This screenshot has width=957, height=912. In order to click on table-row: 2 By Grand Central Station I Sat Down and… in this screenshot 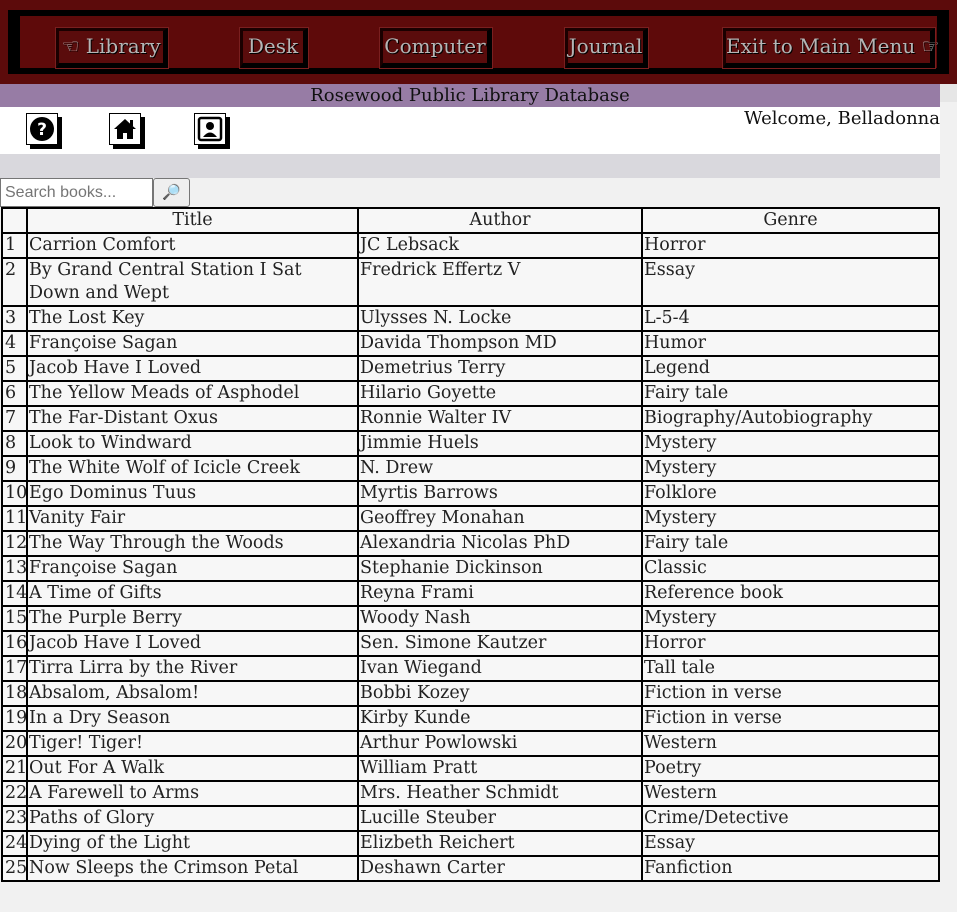, I will do `click(470, 282)`.